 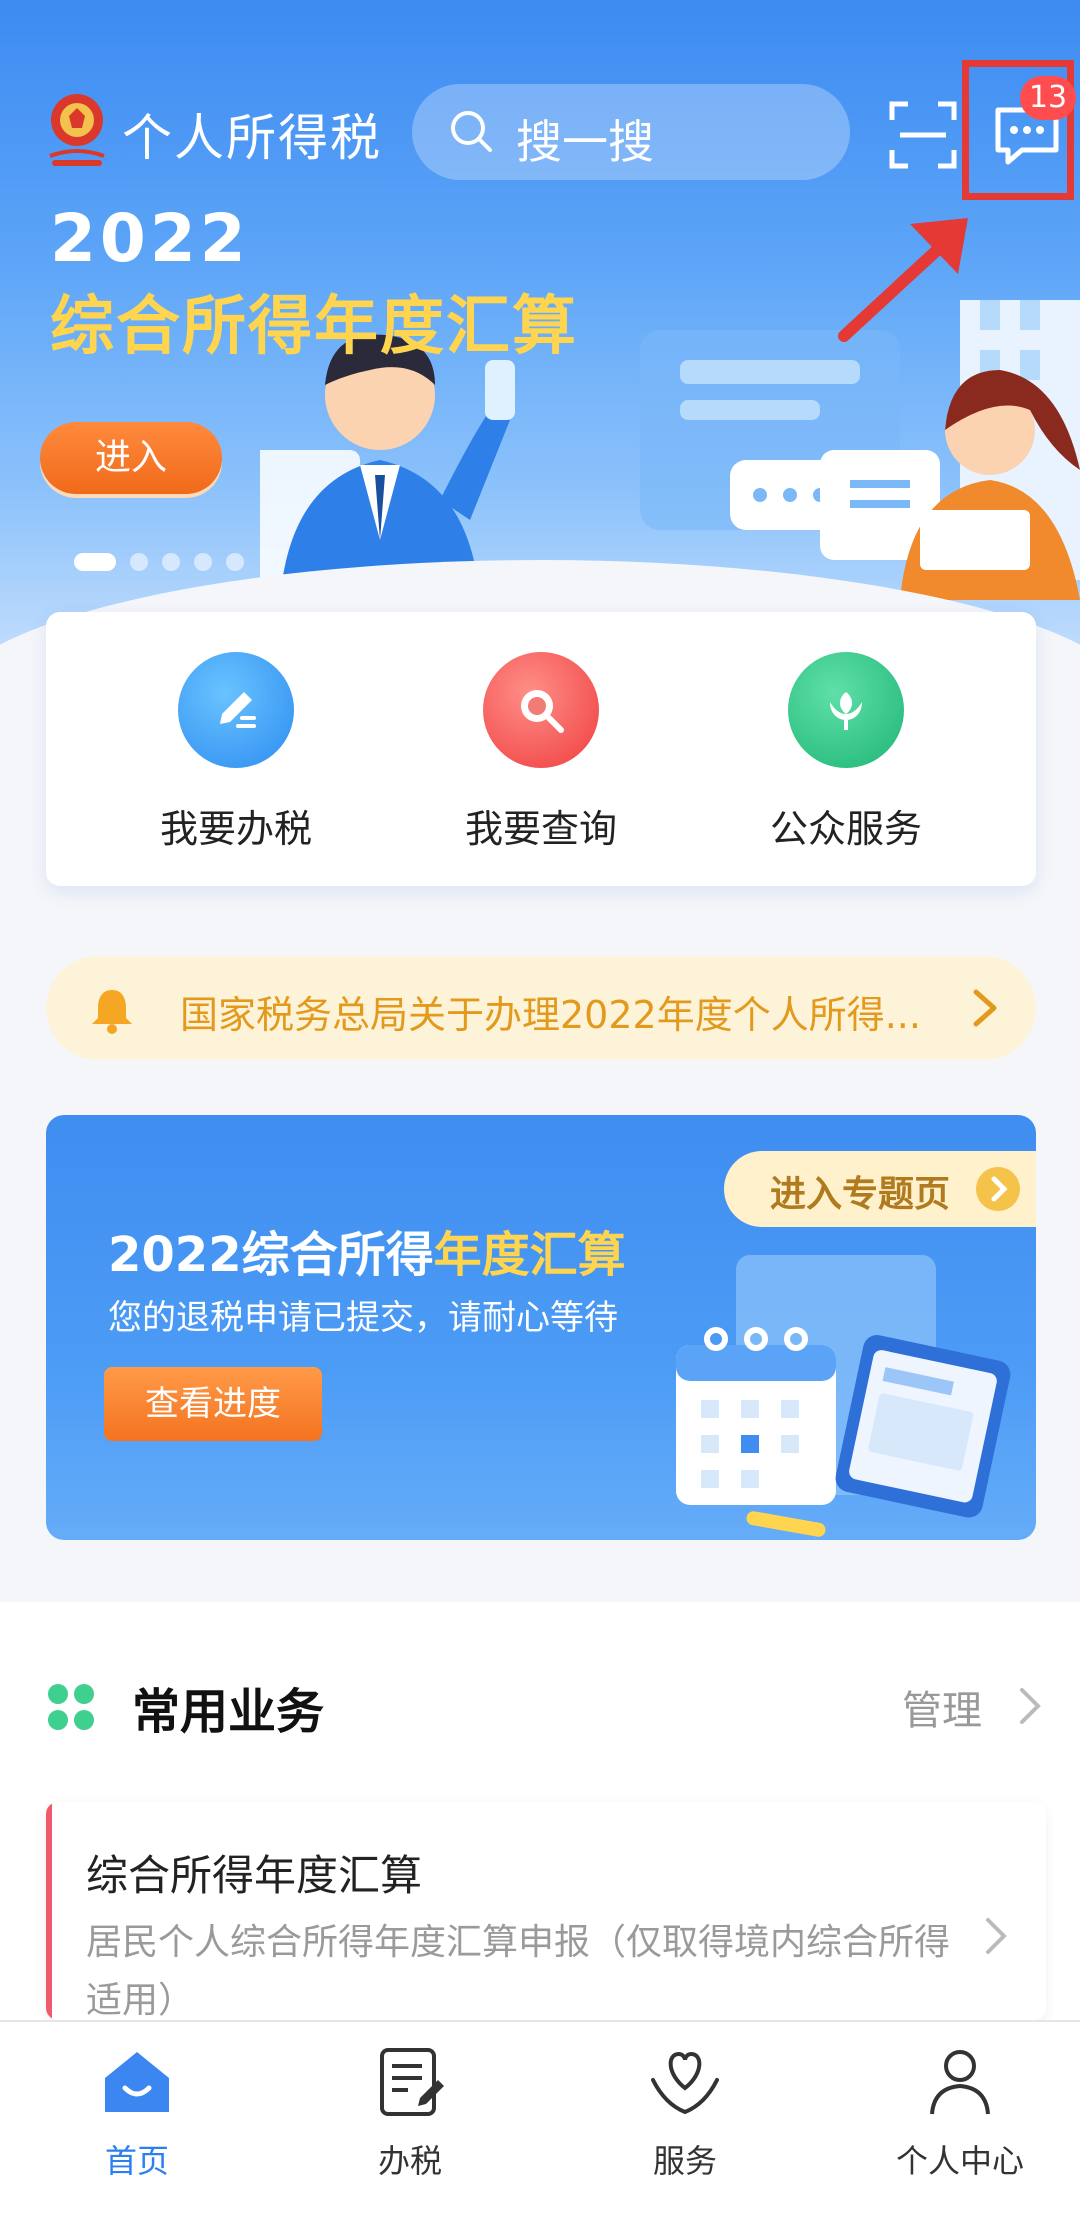 What do you see at coordinates (846, 710) in the screenshot?
I see `flower-icon` at bounding box center [846, 710].